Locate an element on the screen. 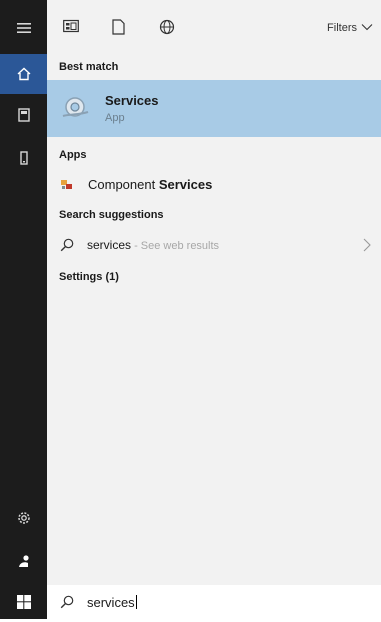 This screenshot has height=622, width=381. search-input: services is located at coordinates (112, 602).